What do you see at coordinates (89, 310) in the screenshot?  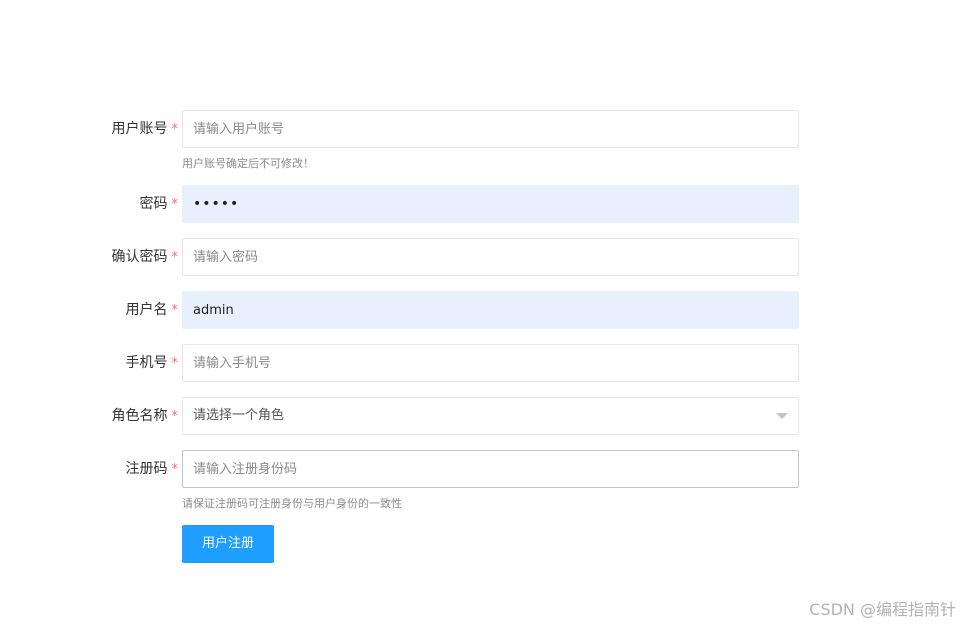 I see `username-label: 用户名 *` at bounding box center [89, 310].